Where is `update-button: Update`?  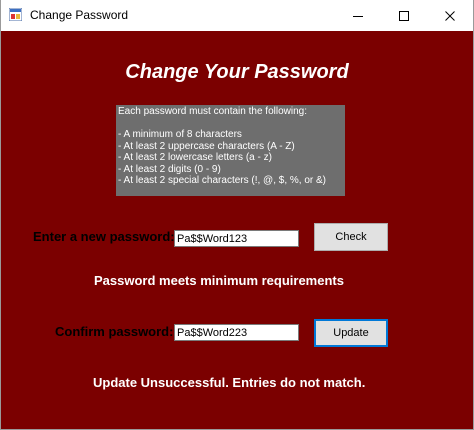
update-button: Update is located at coordinates (351, 333).